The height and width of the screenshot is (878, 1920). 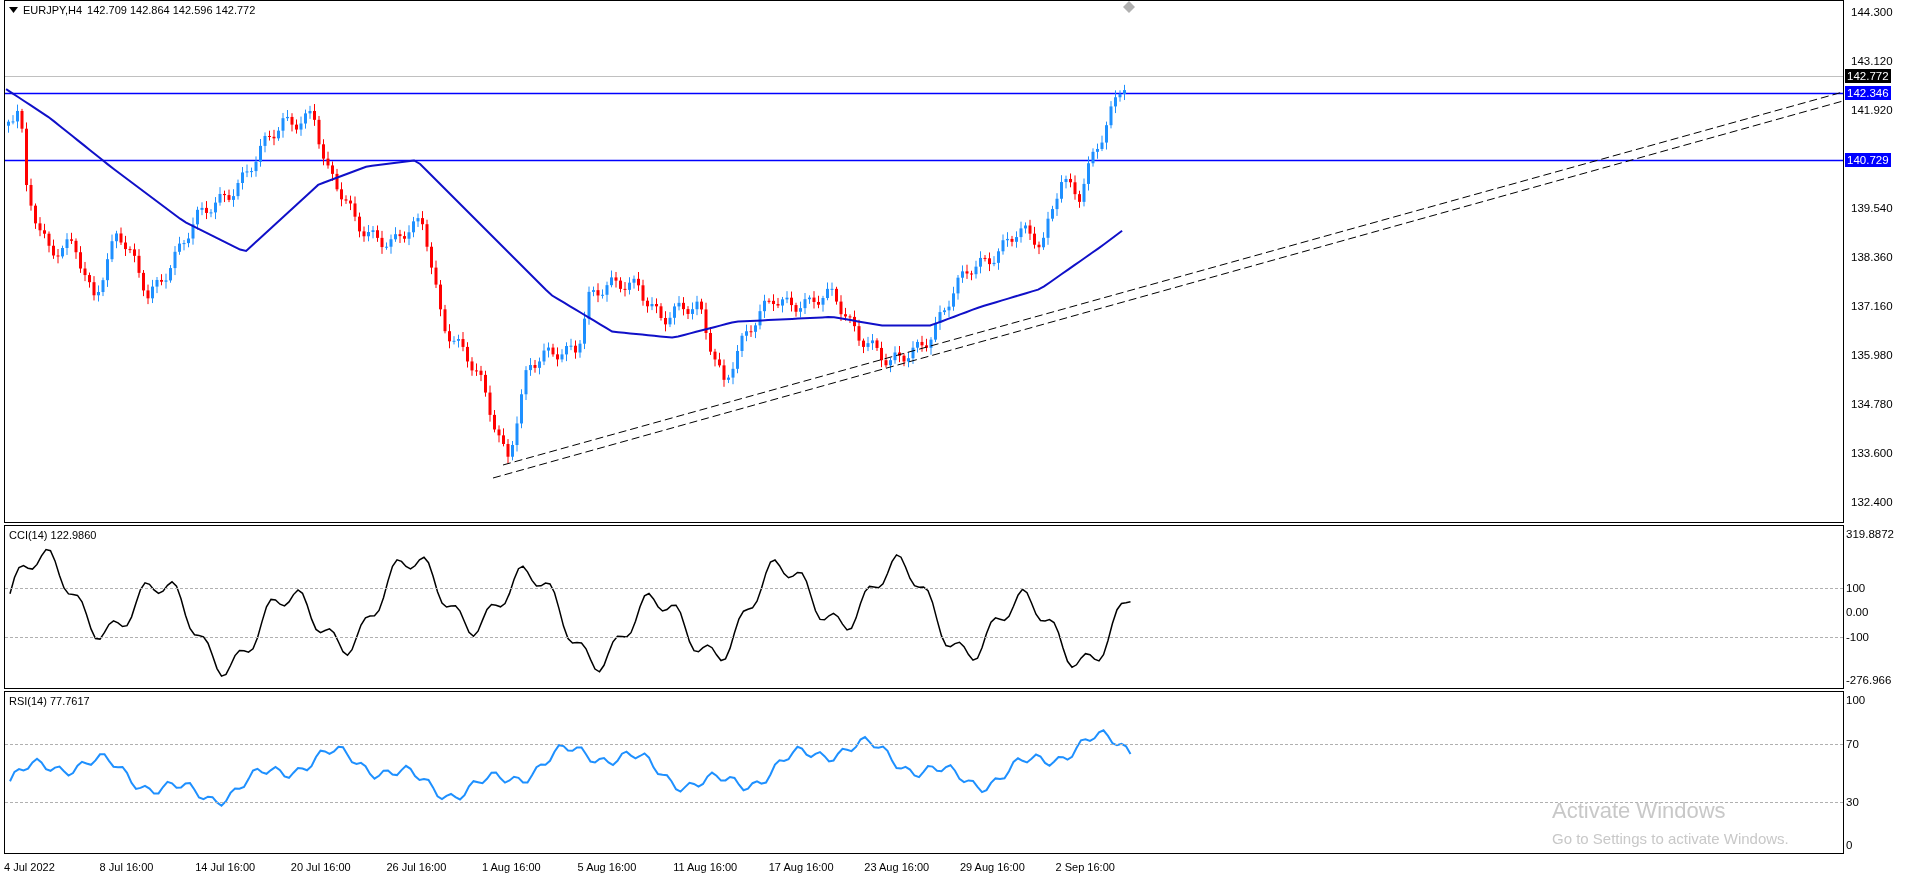 What do you see at coordinates (1868, 75) in the screenshot?
I see `price-tag: 142.772` at bounding box center [1868, 75].